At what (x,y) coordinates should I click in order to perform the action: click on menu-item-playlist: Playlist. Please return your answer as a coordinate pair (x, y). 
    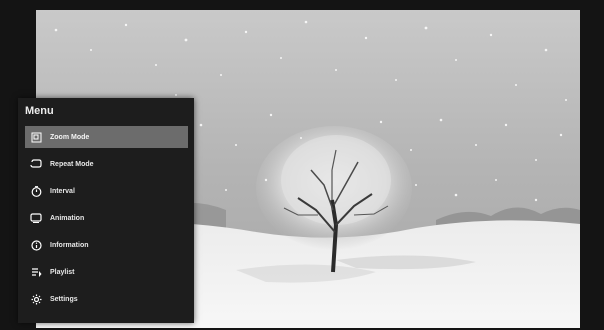
    Looking at the image, I should click on (106, 272).